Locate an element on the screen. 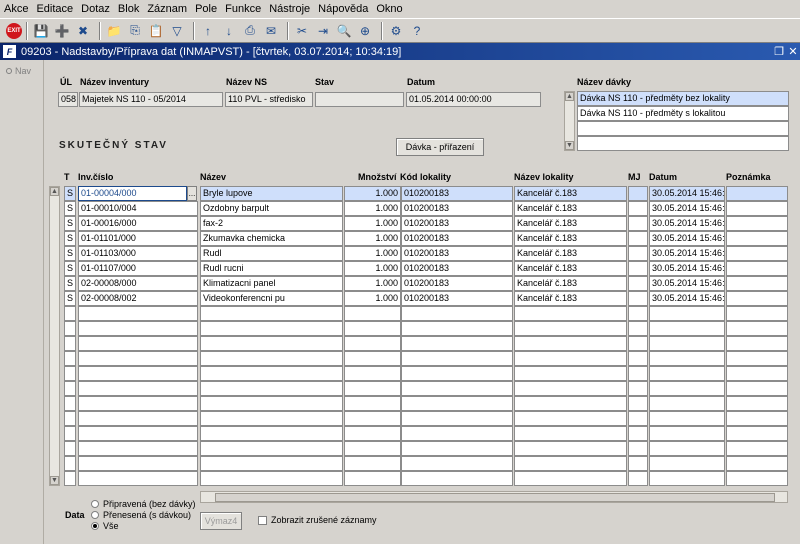 The image size is (800, 544). menu-item-5: Pole is located at coordinates (206, 9).